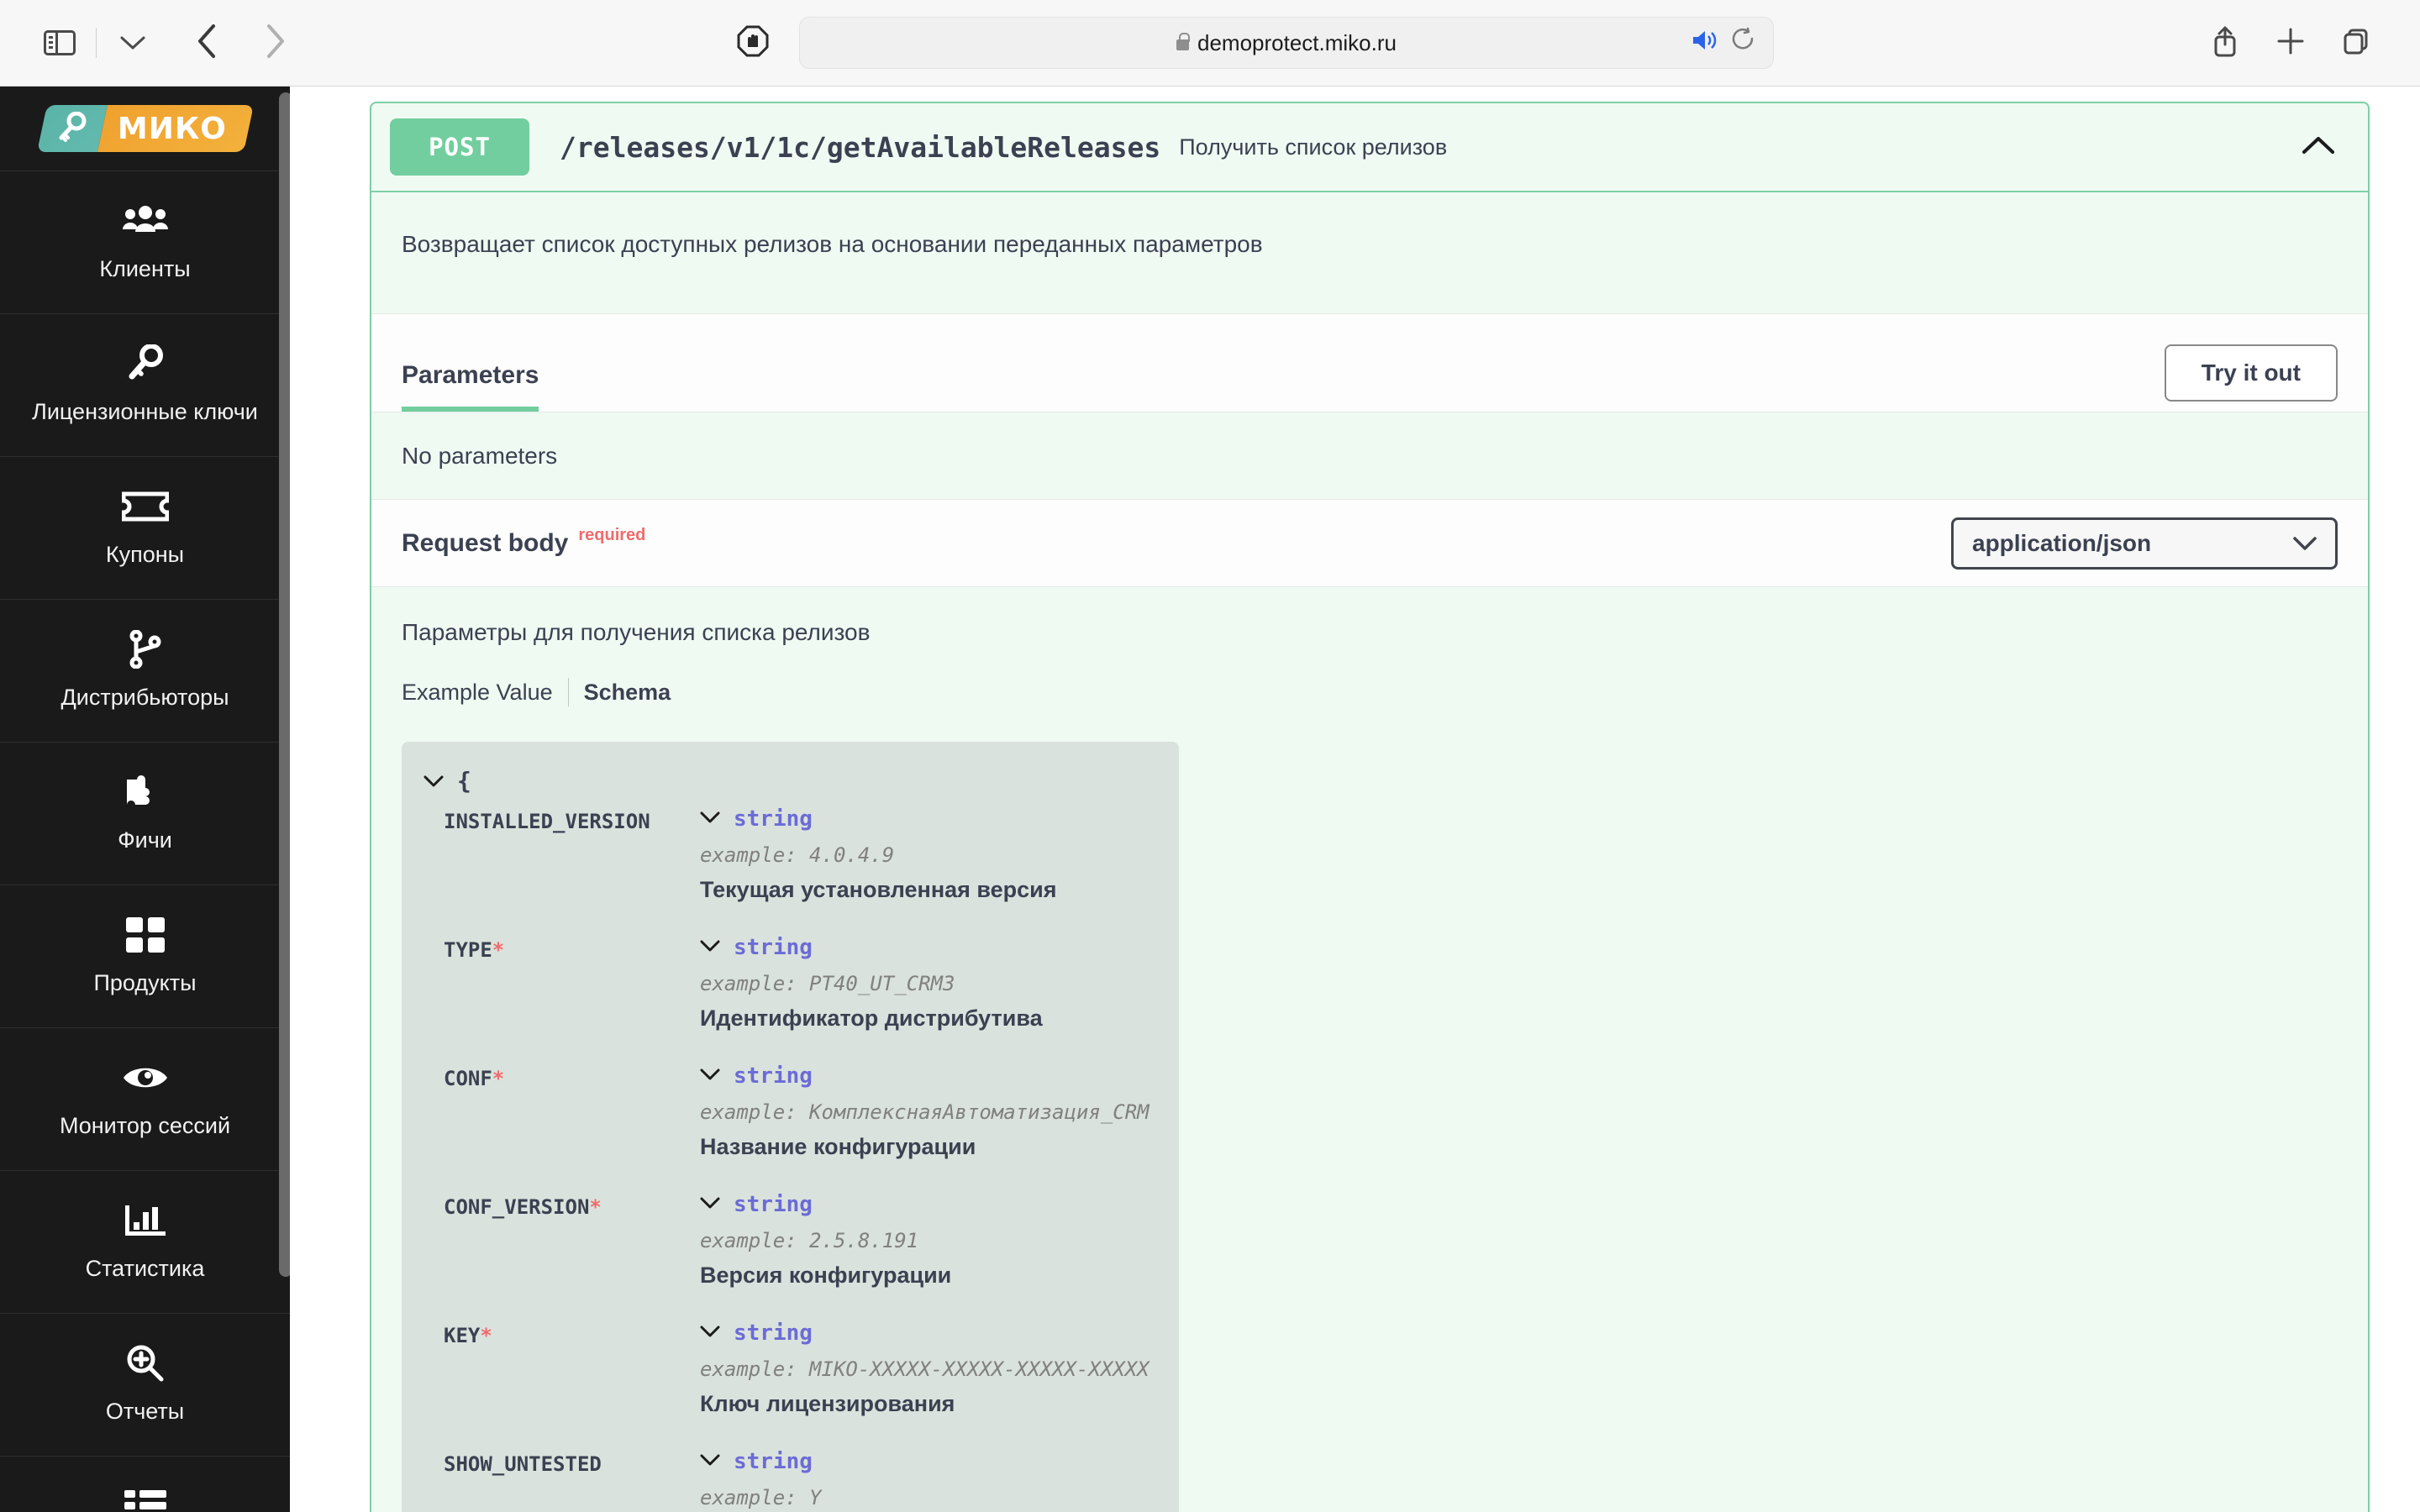 The height and width of the screenshot is (1512, 2420). Describe the element at coordinates (207, 43) in the screenshot. I see `back-button` at that location.